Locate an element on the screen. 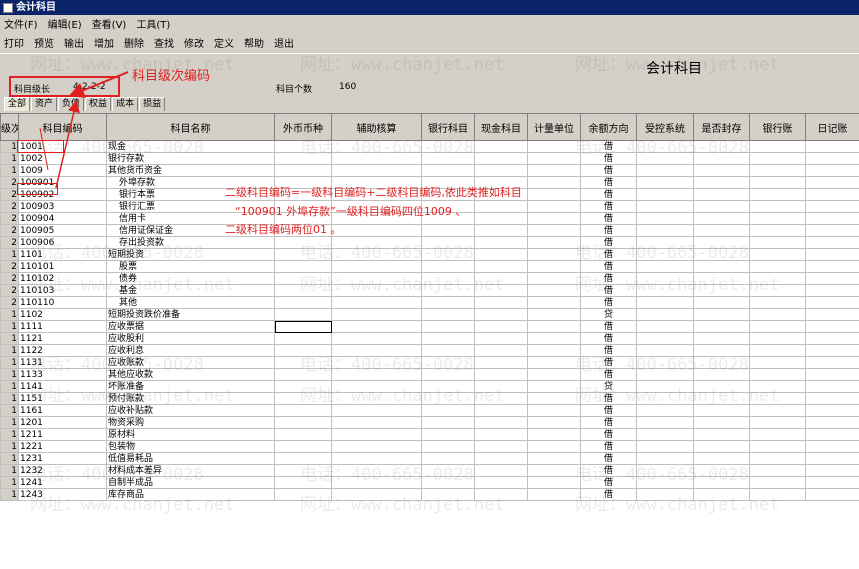 The height and width of the screenshot is (569, 859). level-cell: 1 is located at coordinates (9, 350).